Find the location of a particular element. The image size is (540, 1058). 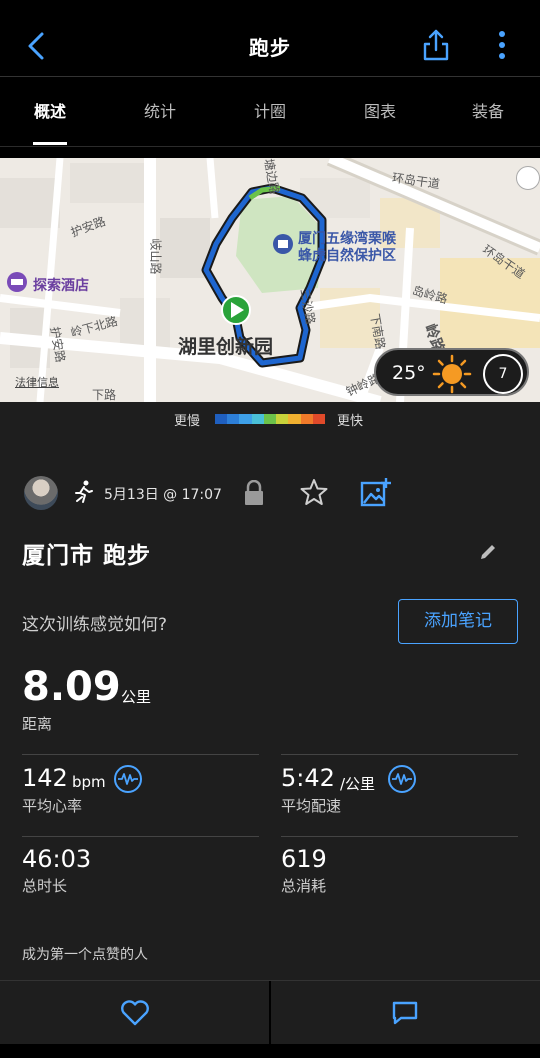

pace-chart-icon is located at coordinates (402, 779).